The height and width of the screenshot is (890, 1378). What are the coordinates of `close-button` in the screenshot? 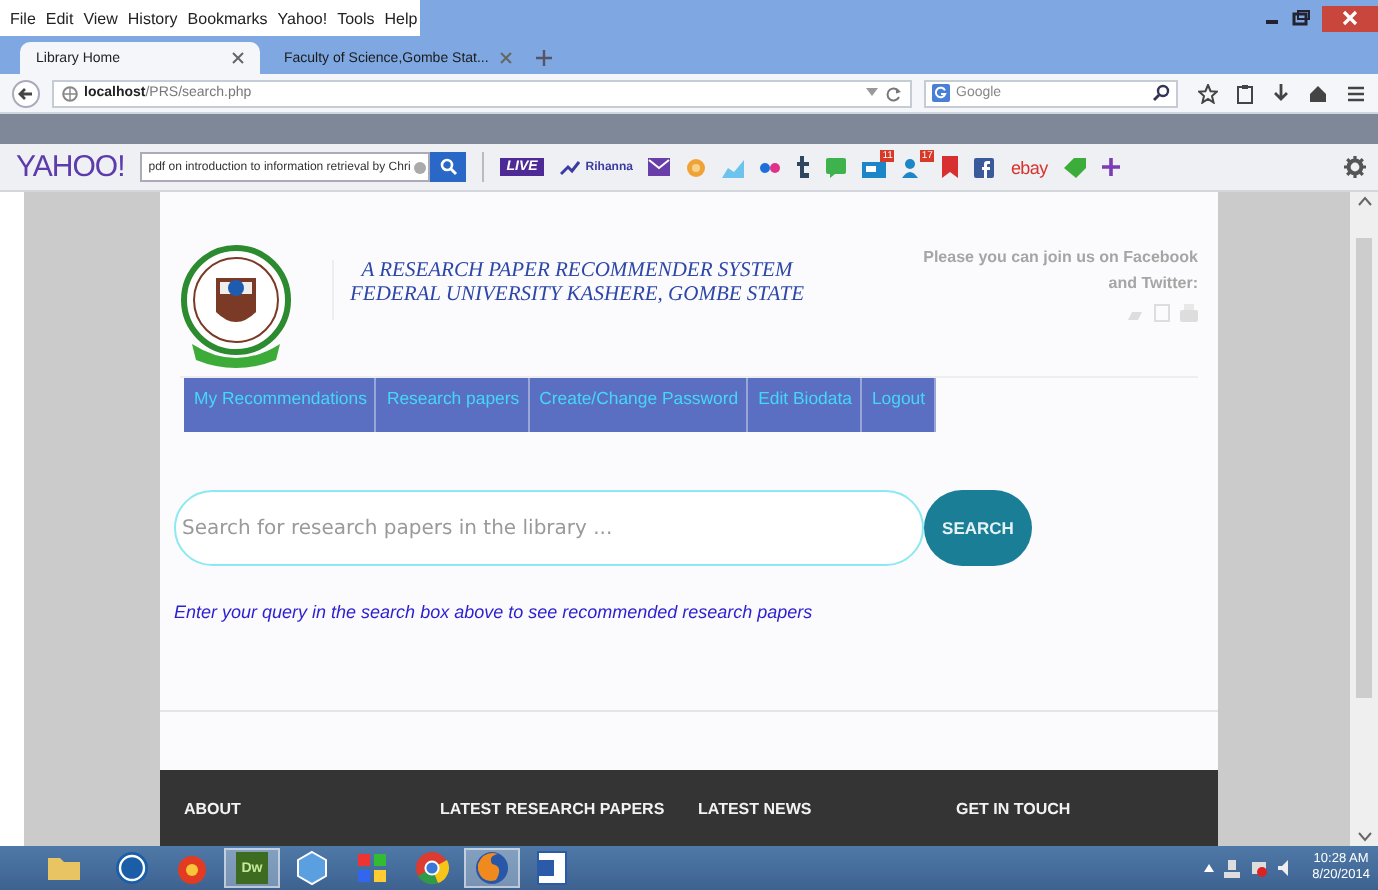 It's located at (1350, 18).